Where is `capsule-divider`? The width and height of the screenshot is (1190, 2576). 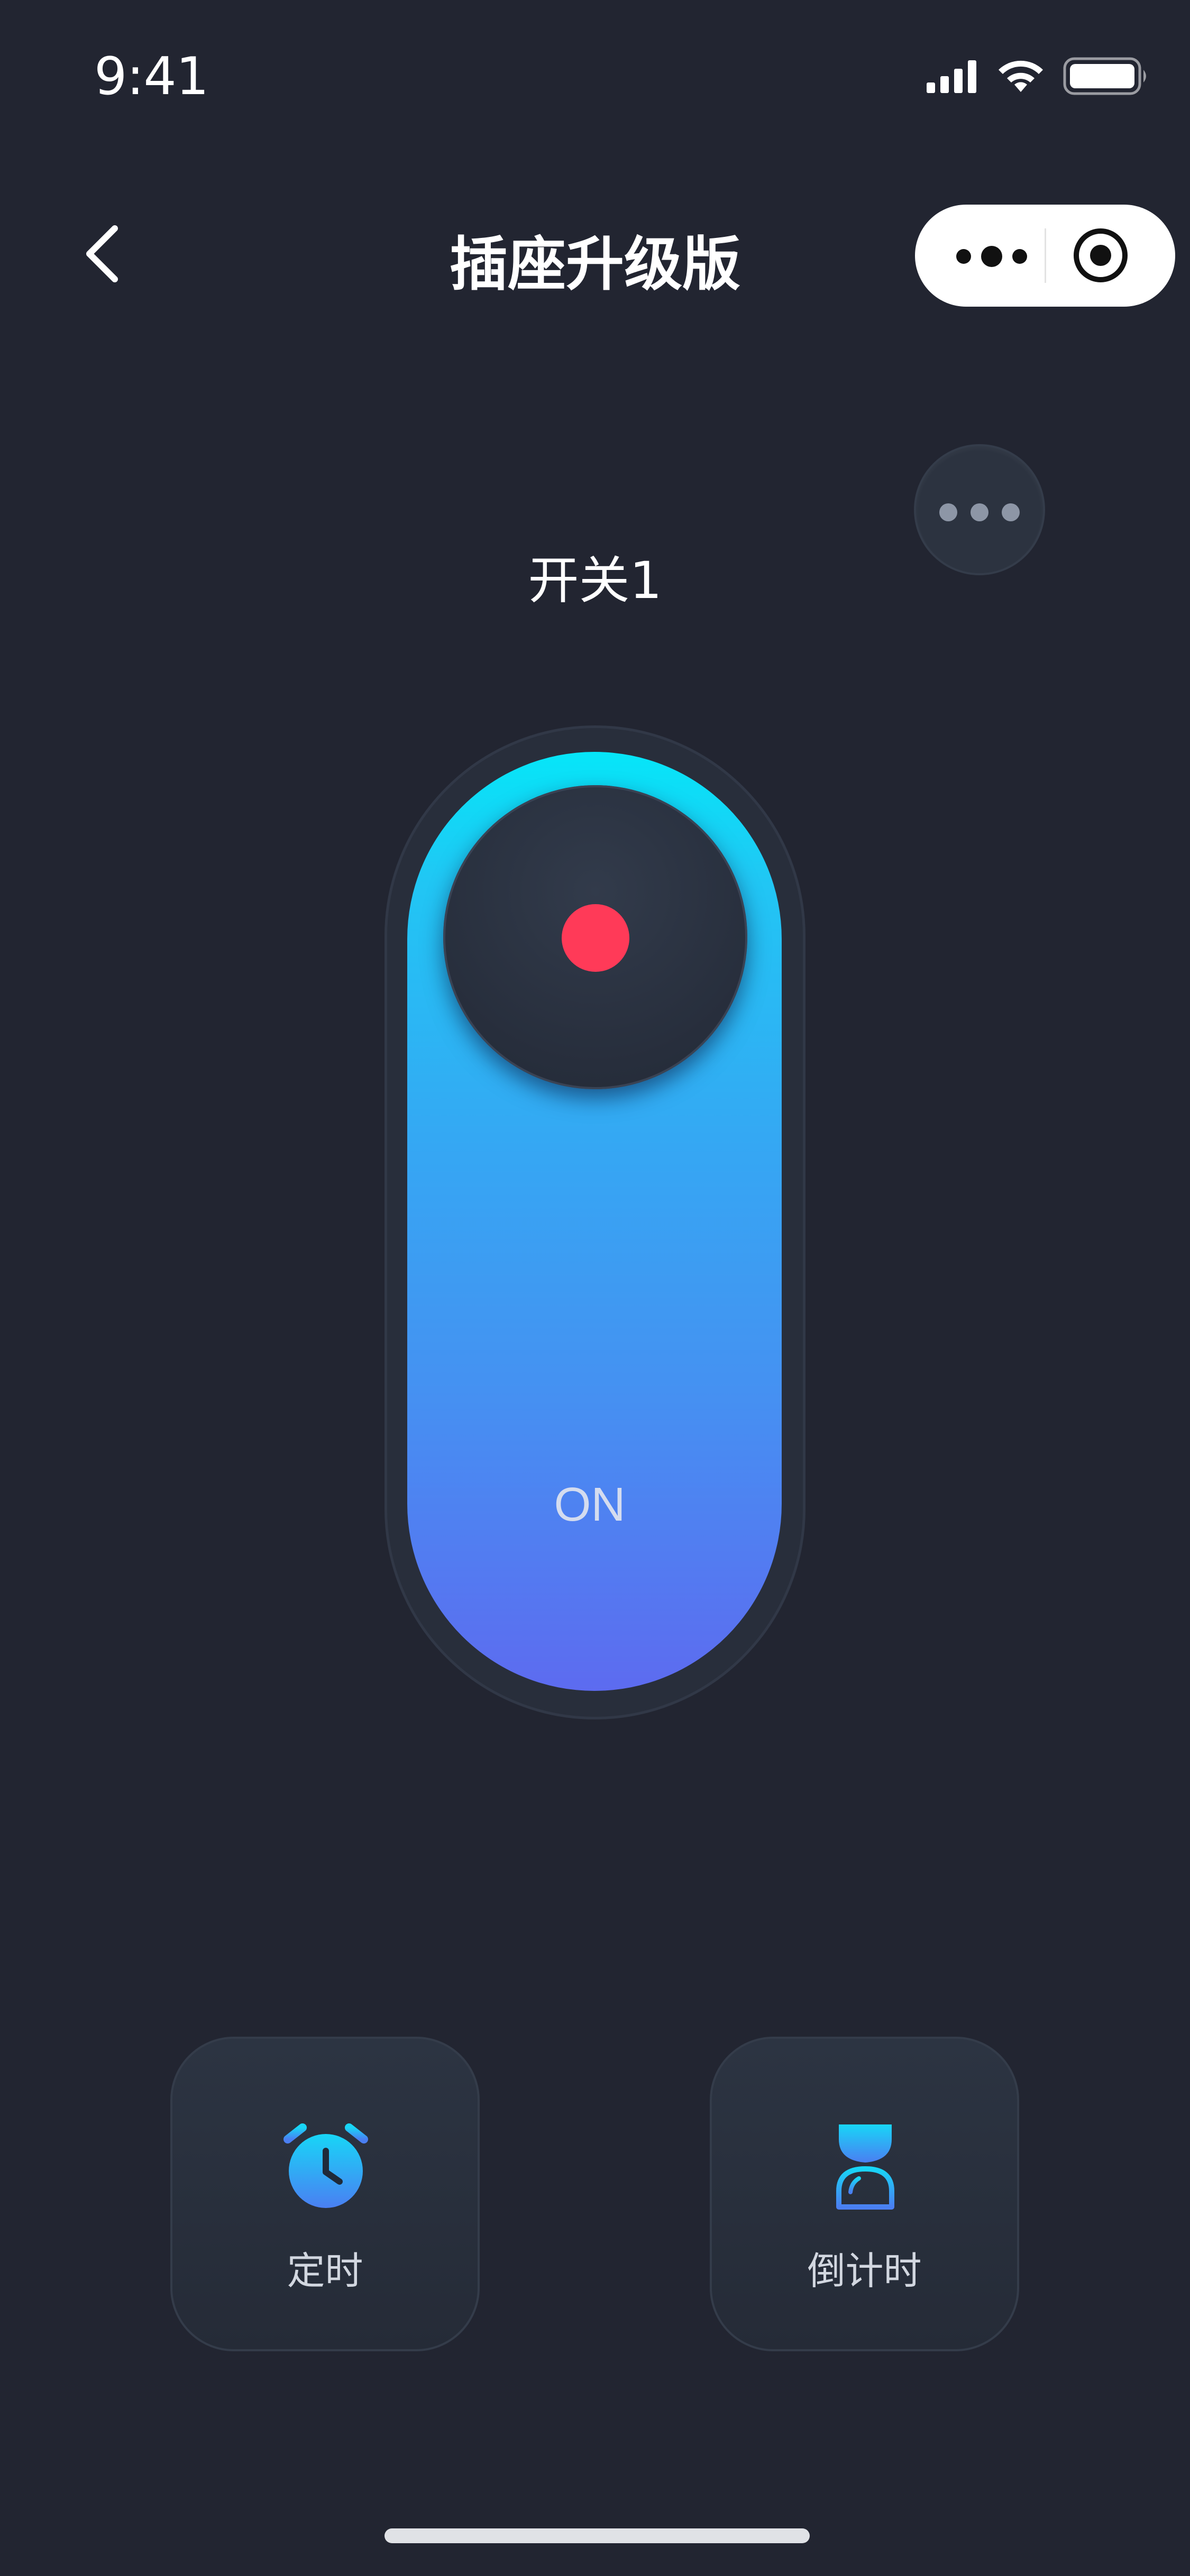
capsule-divider is located at coordinates (1045, 255).